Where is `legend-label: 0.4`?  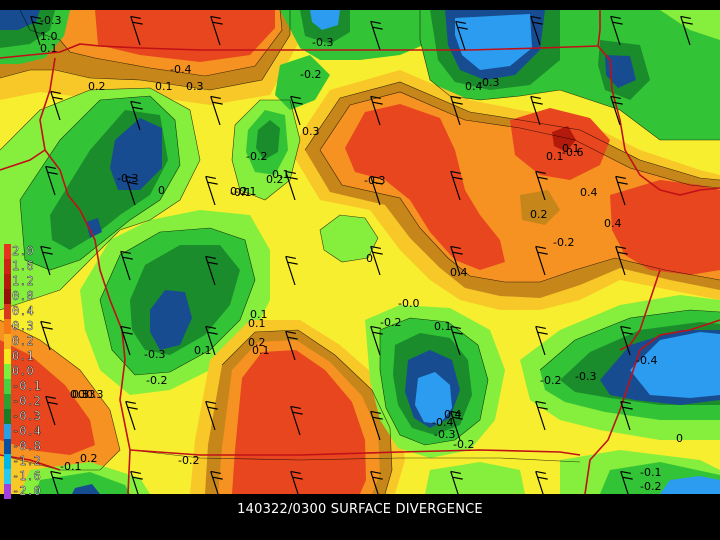
legend-label: 0.4 is located at coordinates (23, 311).